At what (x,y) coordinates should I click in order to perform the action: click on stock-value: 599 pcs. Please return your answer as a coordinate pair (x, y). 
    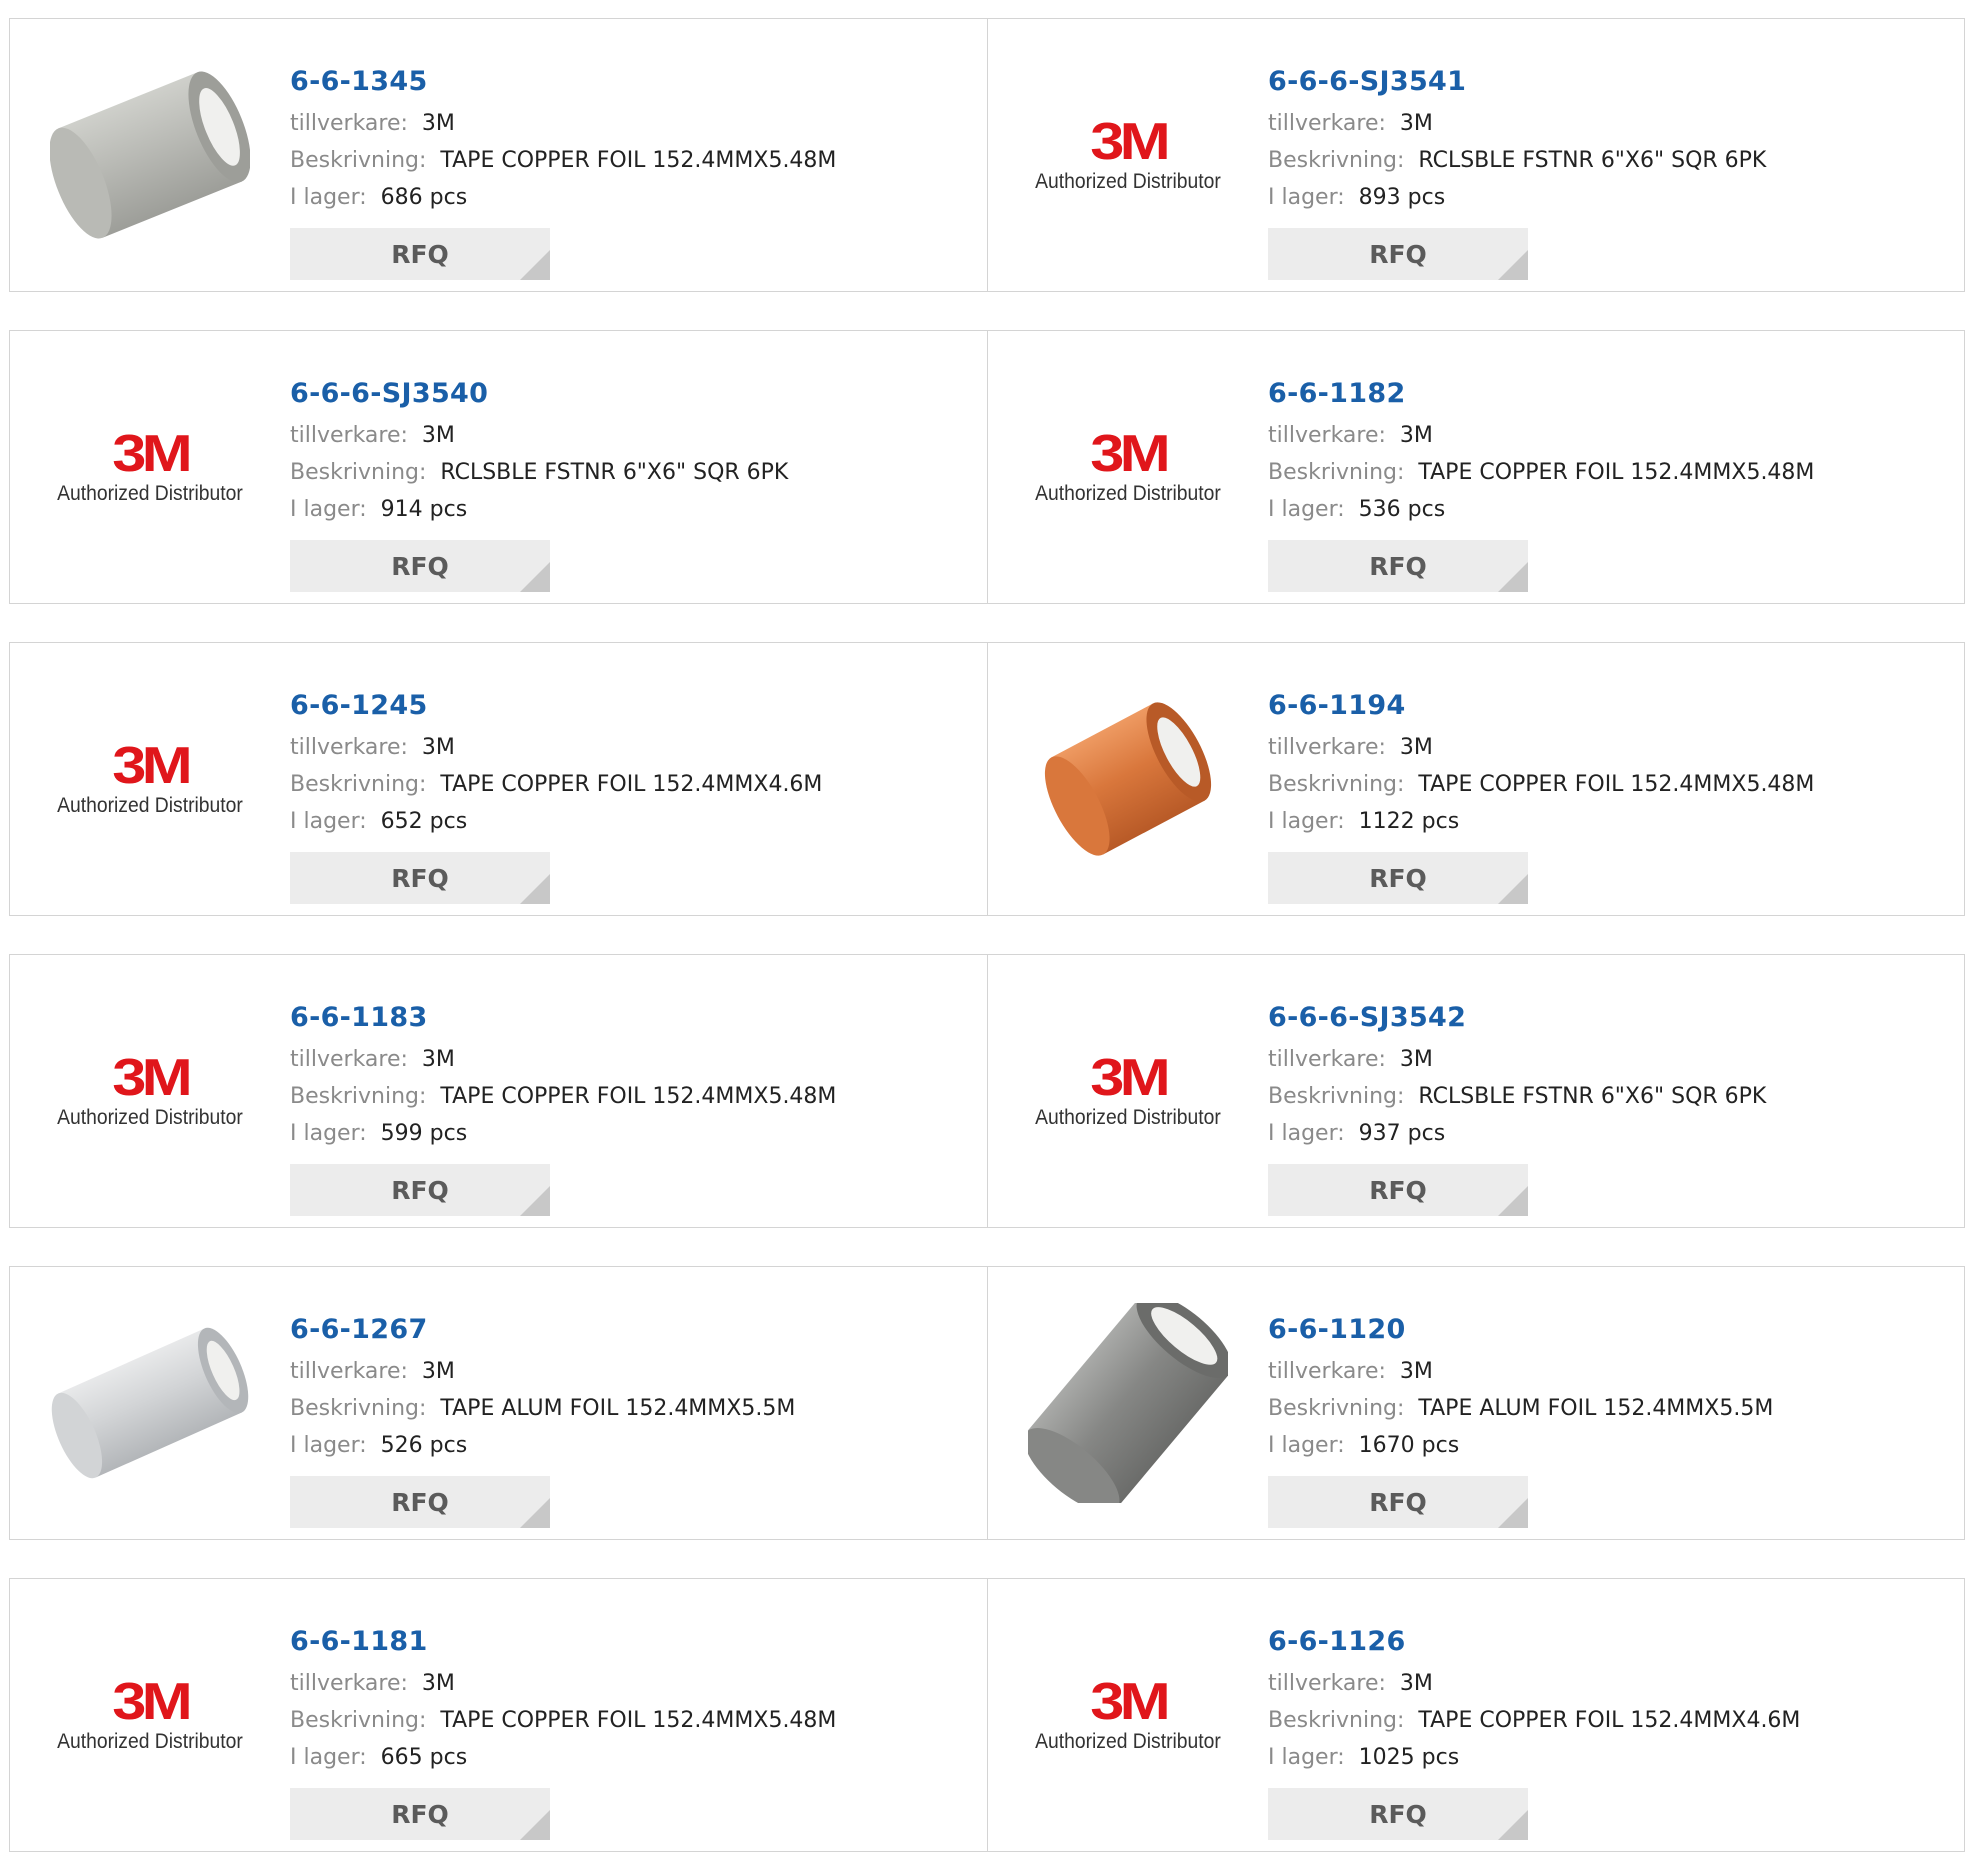
    Looking at the image, I should click on (424, 1133).